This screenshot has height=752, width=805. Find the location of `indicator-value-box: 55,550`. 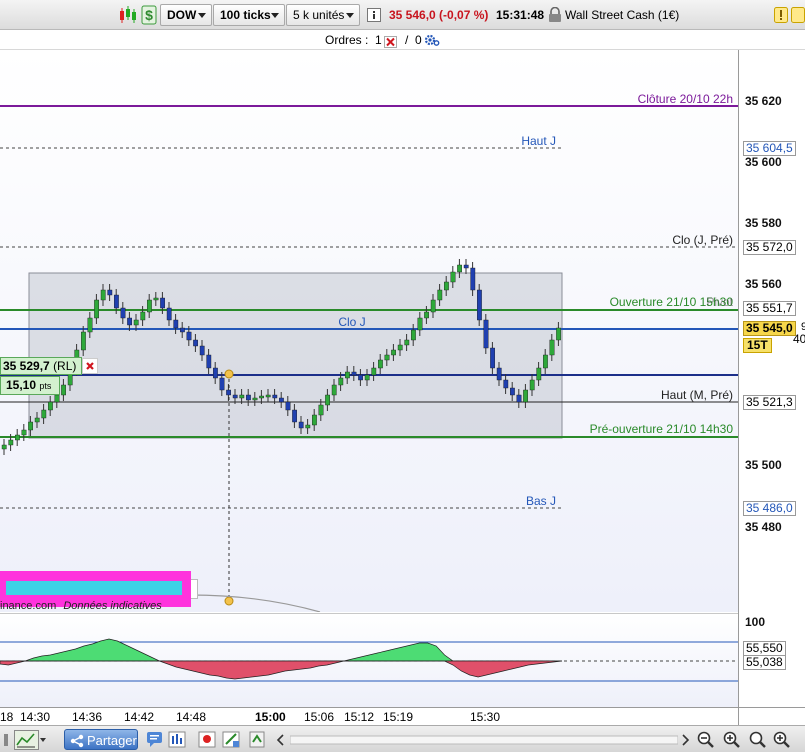

indicator-value-box: 55,550 is located at coordinates (764, 648).